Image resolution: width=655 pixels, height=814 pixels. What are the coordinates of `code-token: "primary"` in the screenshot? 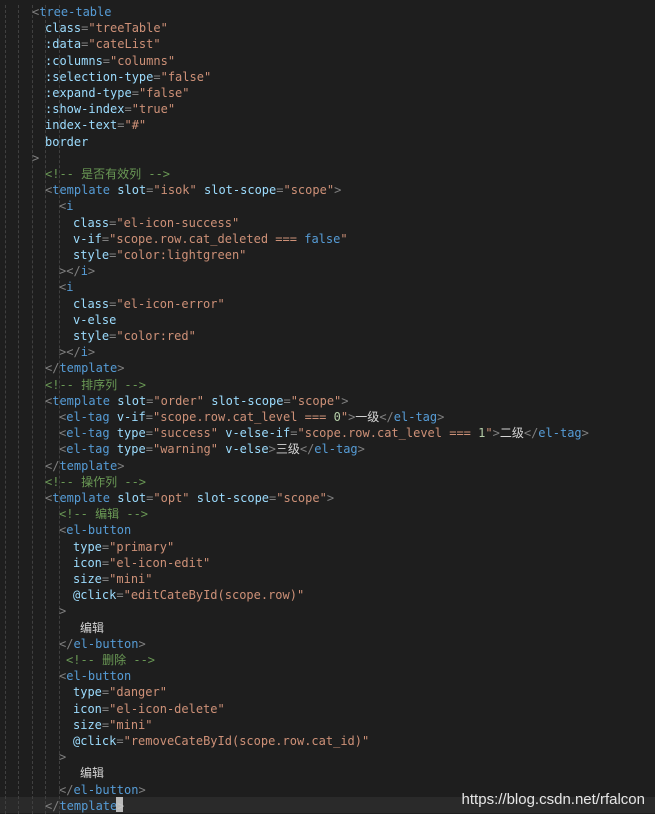 It's located at (142, 546).